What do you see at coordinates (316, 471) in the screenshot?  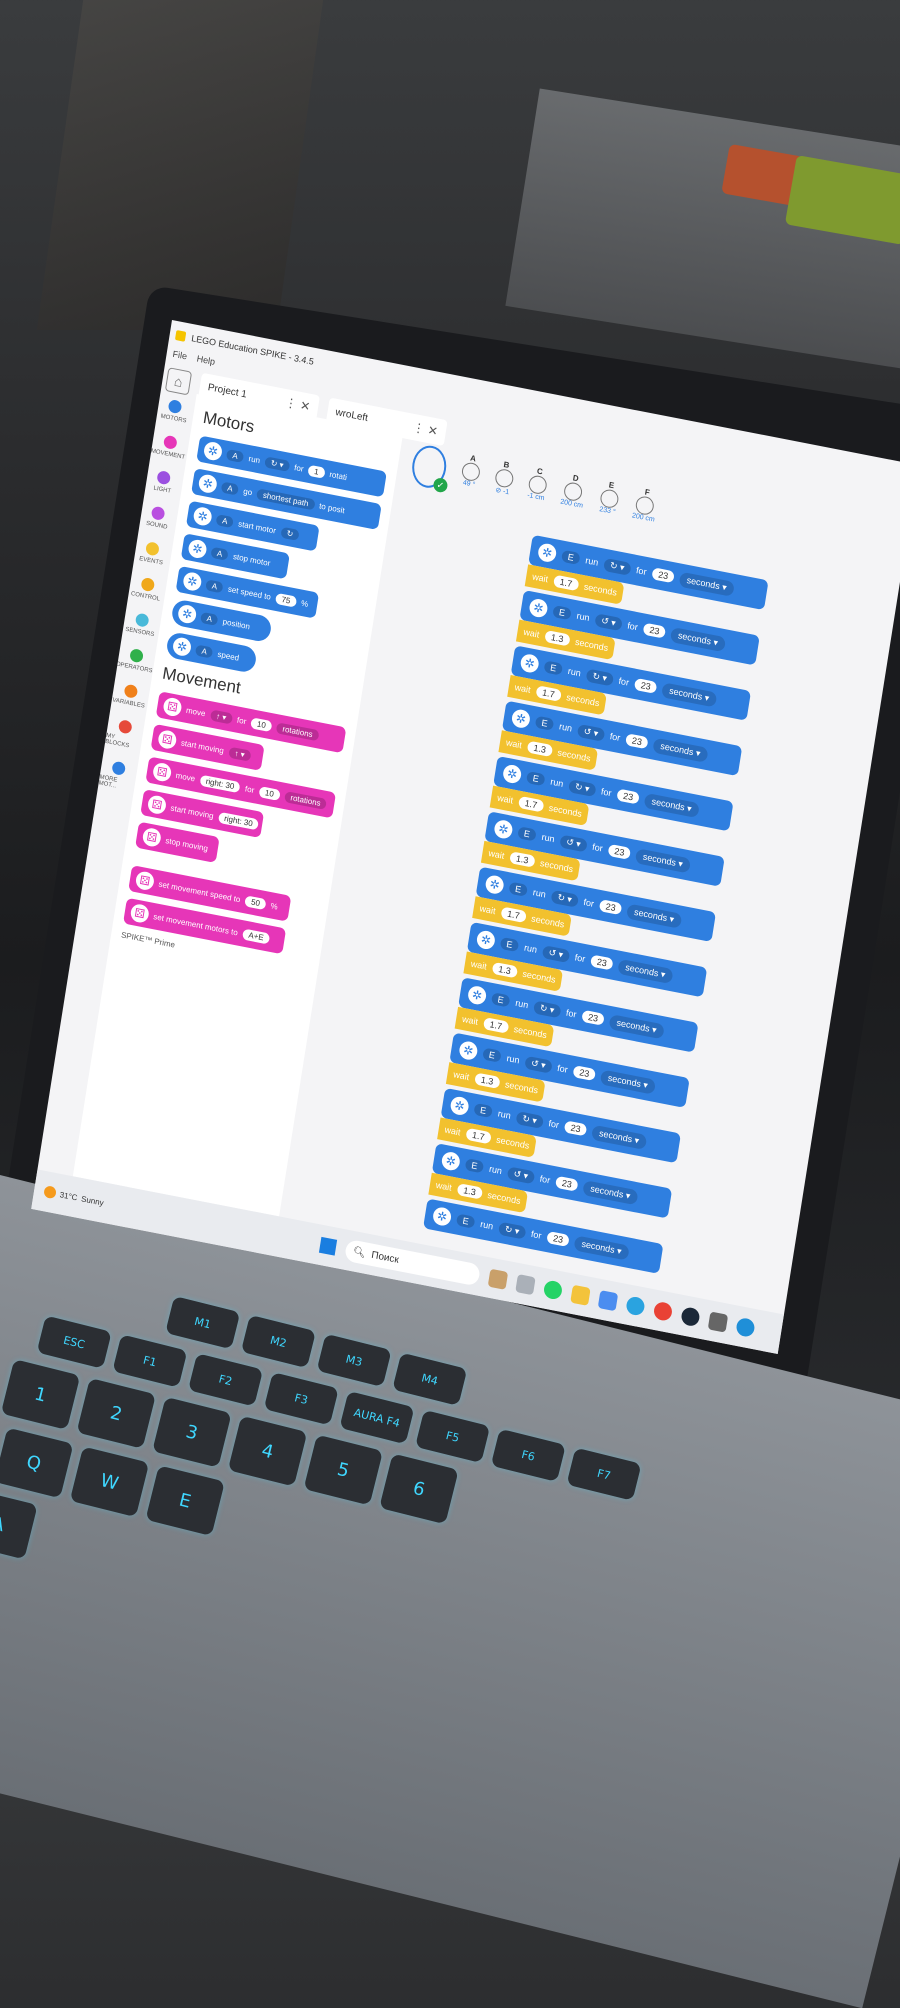 I see `value-input: 1` at bounding box center [316, 471].